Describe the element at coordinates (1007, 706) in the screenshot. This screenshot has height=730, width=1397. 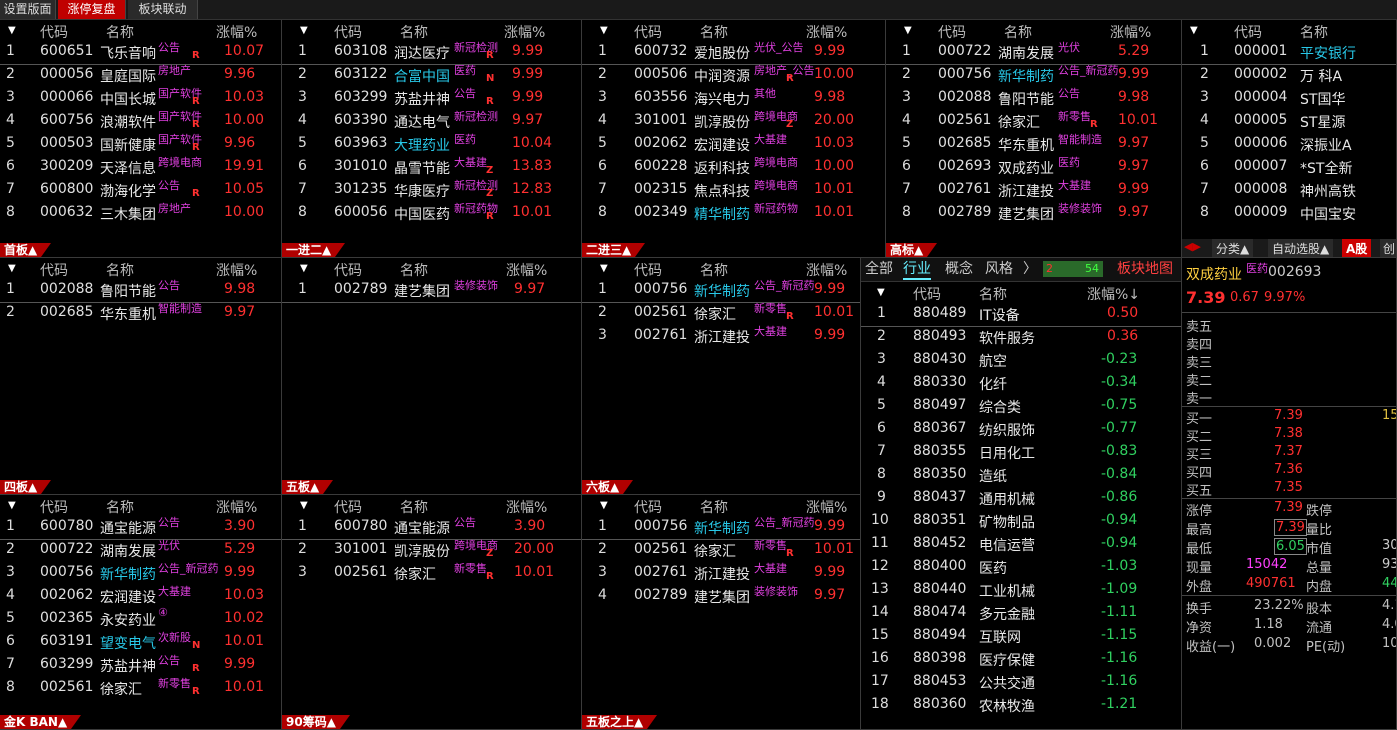
I see `sector-name: 农林牧渔` at that location.